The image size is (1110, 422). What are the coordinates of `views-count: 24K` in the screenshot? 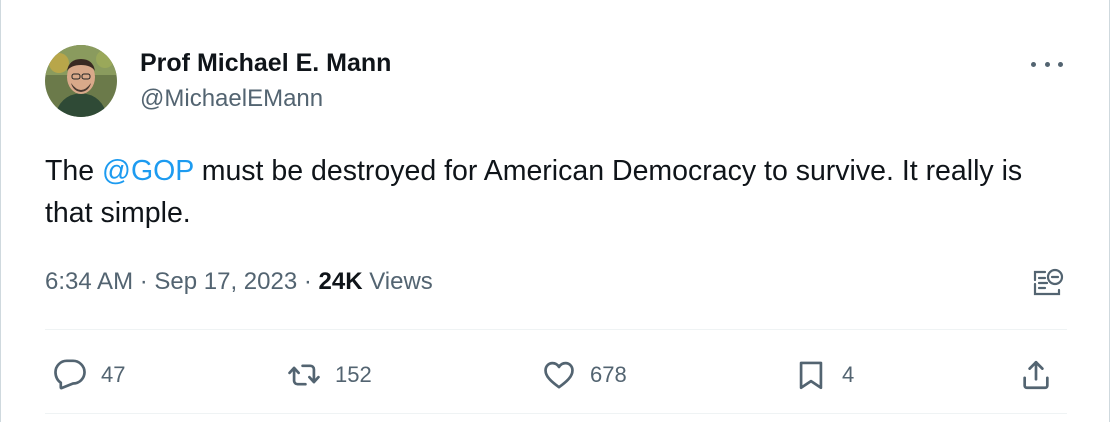 It's located at (340, 281).